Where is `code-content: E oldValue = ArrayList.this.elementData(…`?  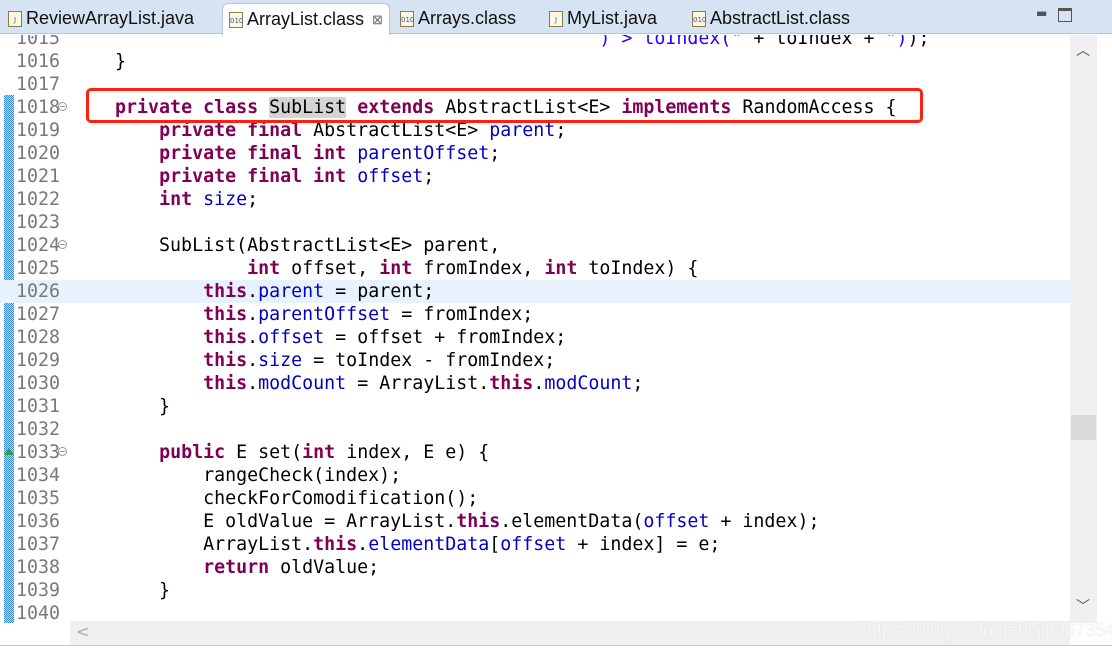
code-content: E oldValue = ArrayList.this.elementData(… is located at coordinates (445, 521).